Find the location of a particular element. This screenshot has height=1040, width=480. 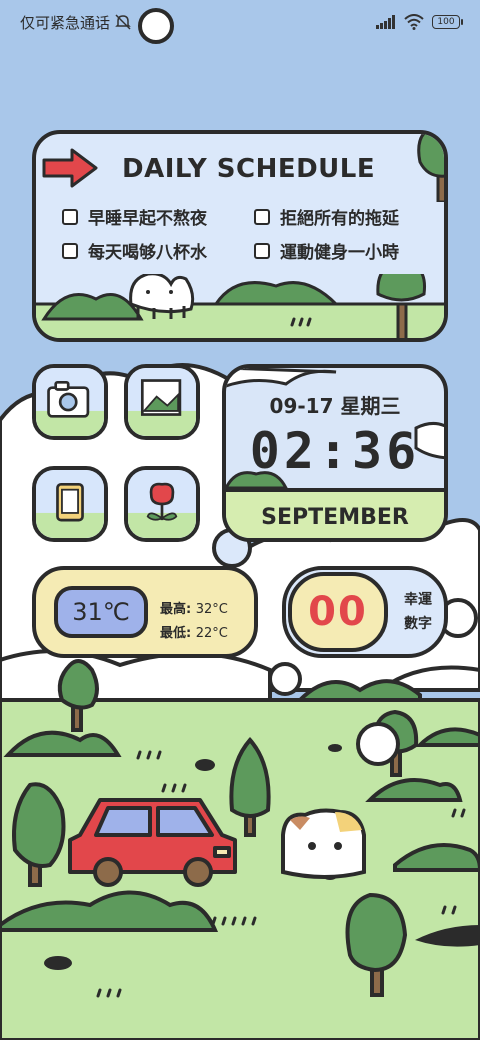

camera-app is located at coordinates (70, 402).